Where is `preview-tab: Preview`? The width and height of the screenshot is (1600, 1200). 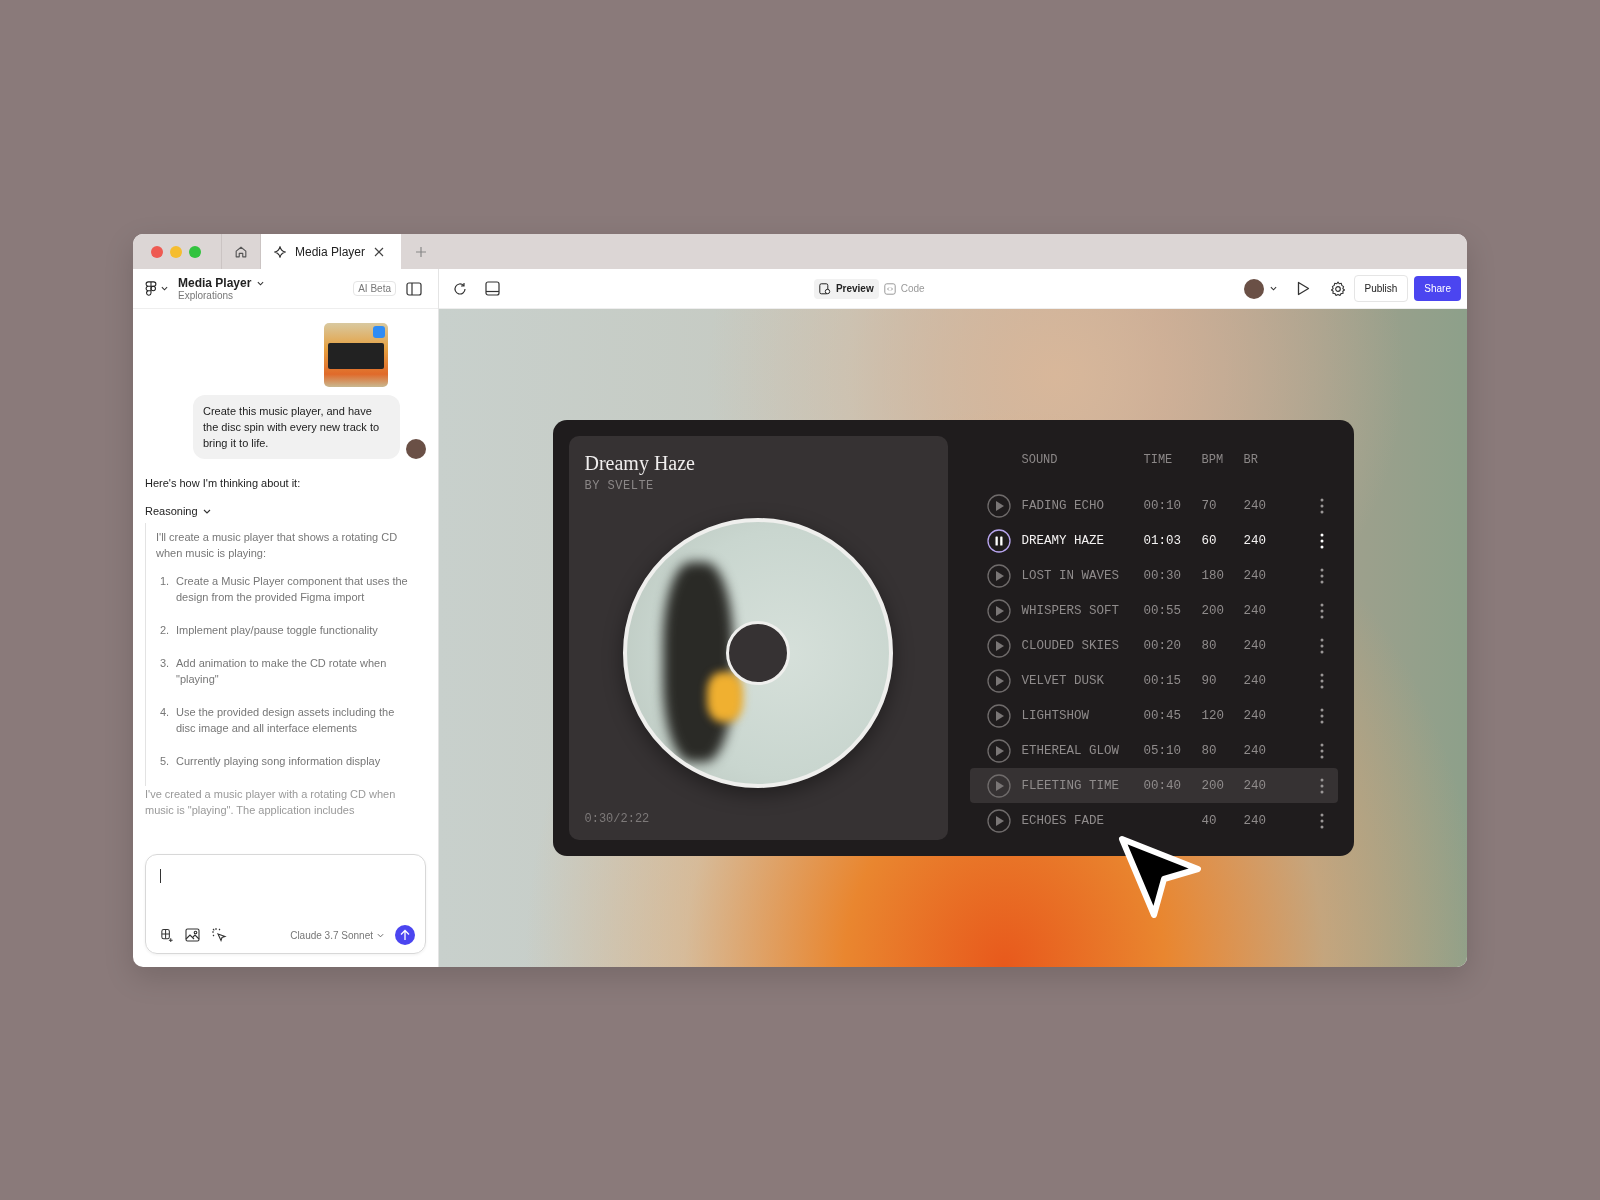 preview-tab: Preview is located at coordinates (846, 288).